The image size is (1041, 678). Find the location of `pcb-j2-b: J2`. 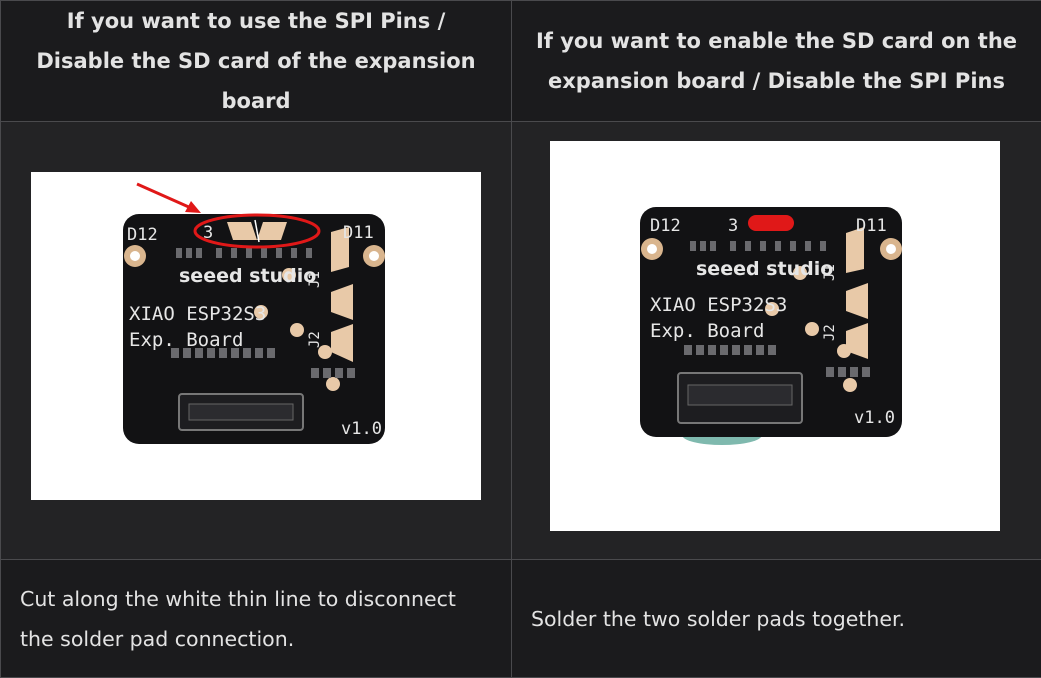

pcb-j2-b: J2 is located at coordinates (830, 332).